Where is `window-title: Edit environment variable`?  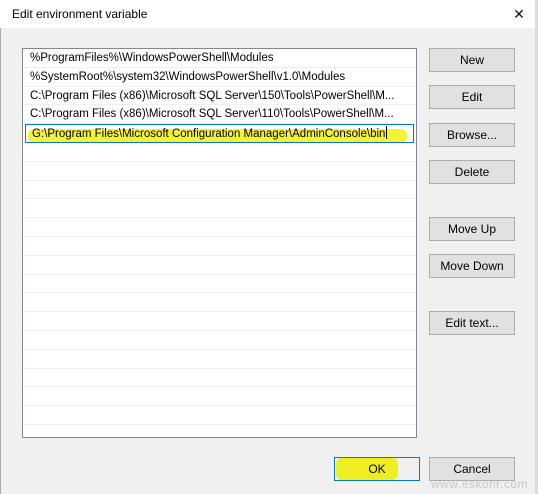 window-title: Edit environment variable is located at coordinates (80, 14).